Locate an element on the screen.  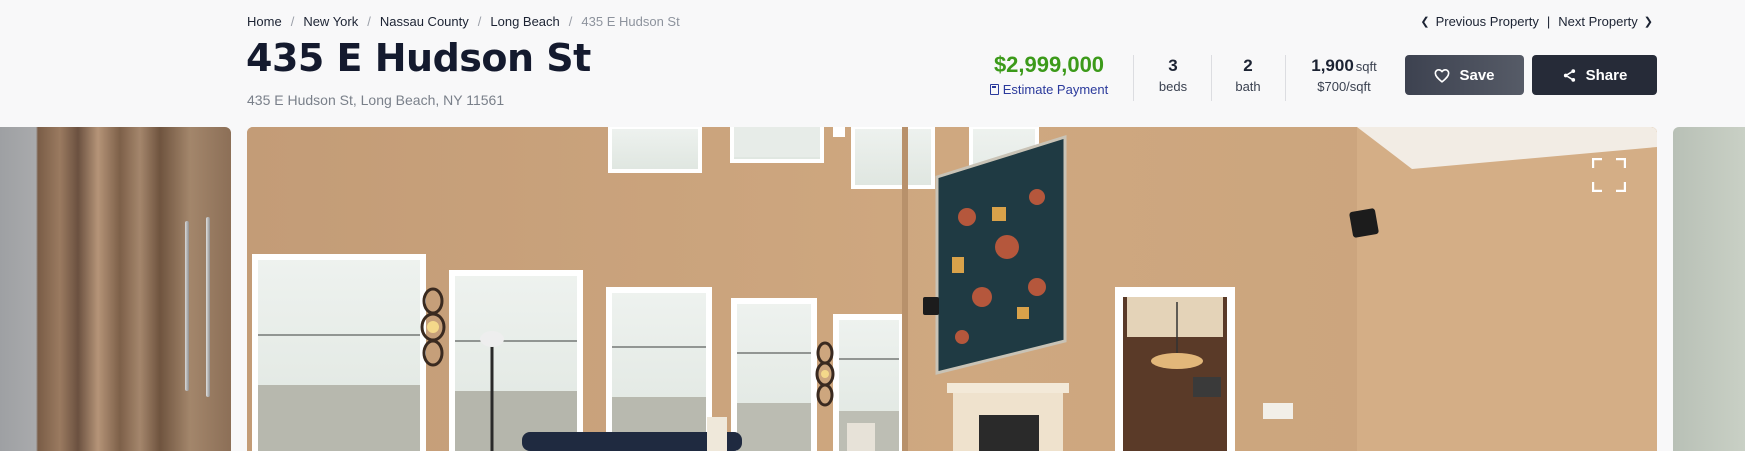
estimate-payment-link: Estimate Payment is located at coordinates (1049, 89).